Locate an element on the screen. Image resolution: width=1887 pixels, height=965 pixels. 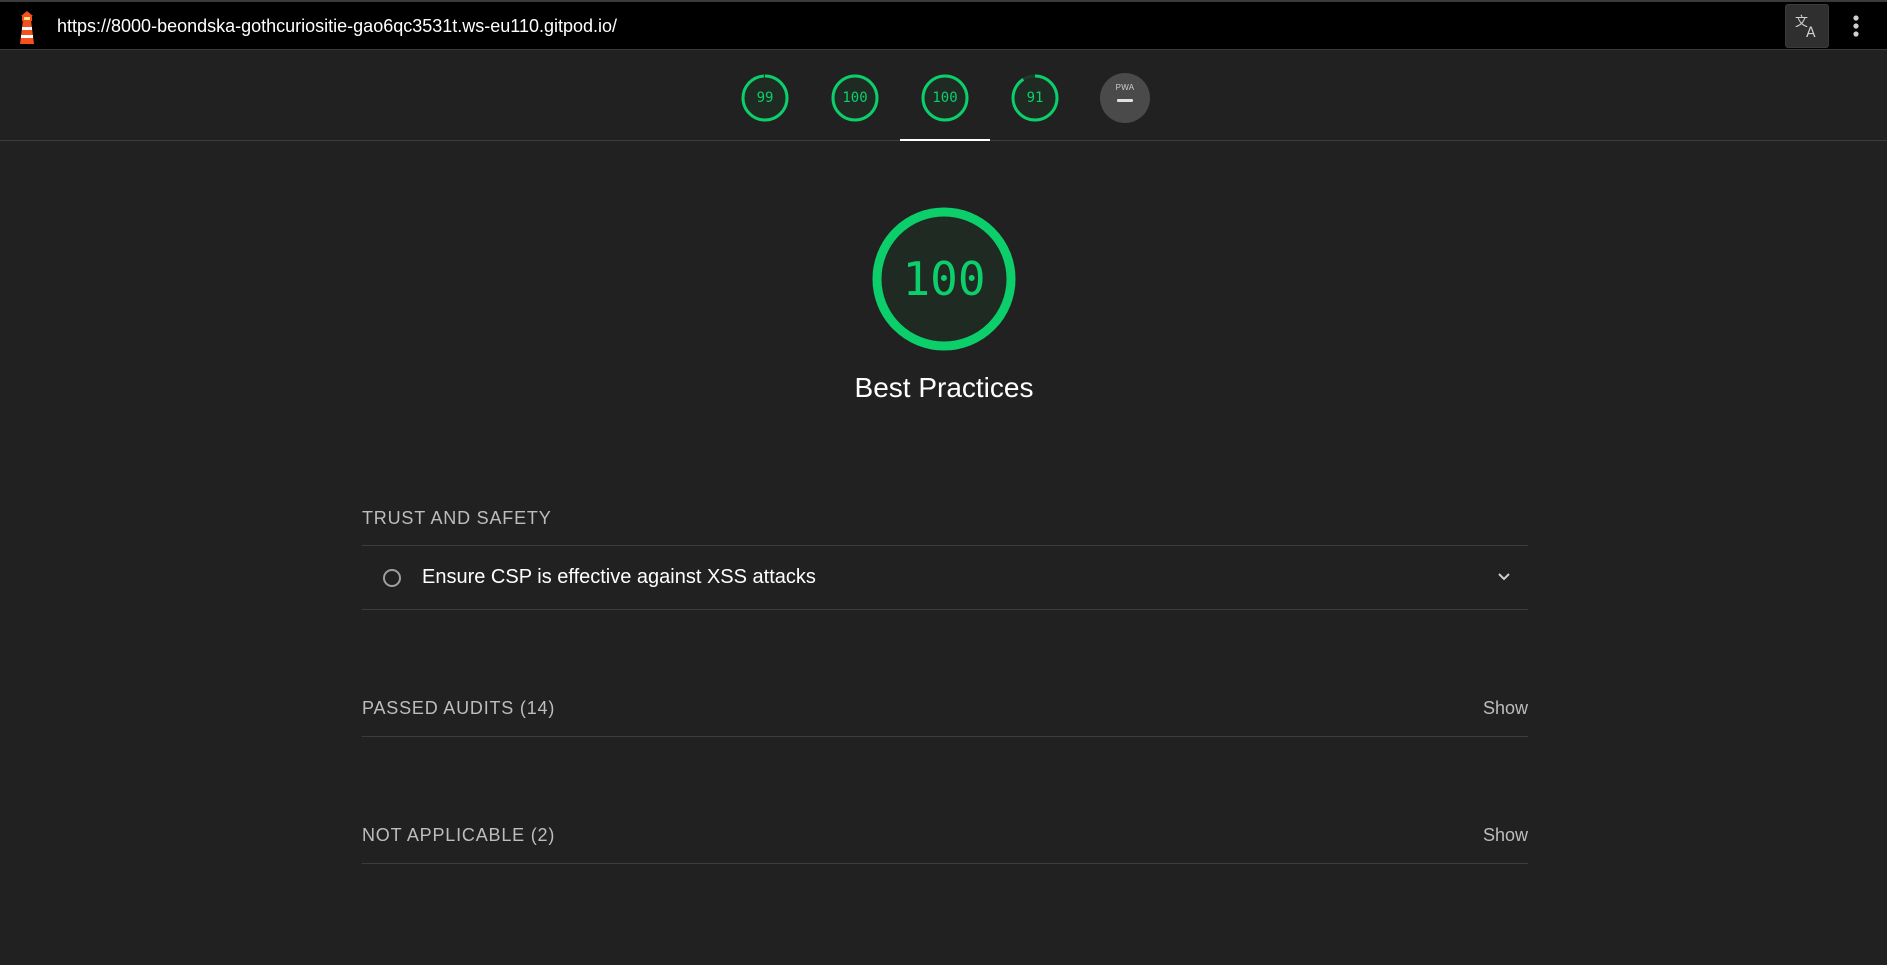
gauge-score: 99 is located at coordinates (765, 98).